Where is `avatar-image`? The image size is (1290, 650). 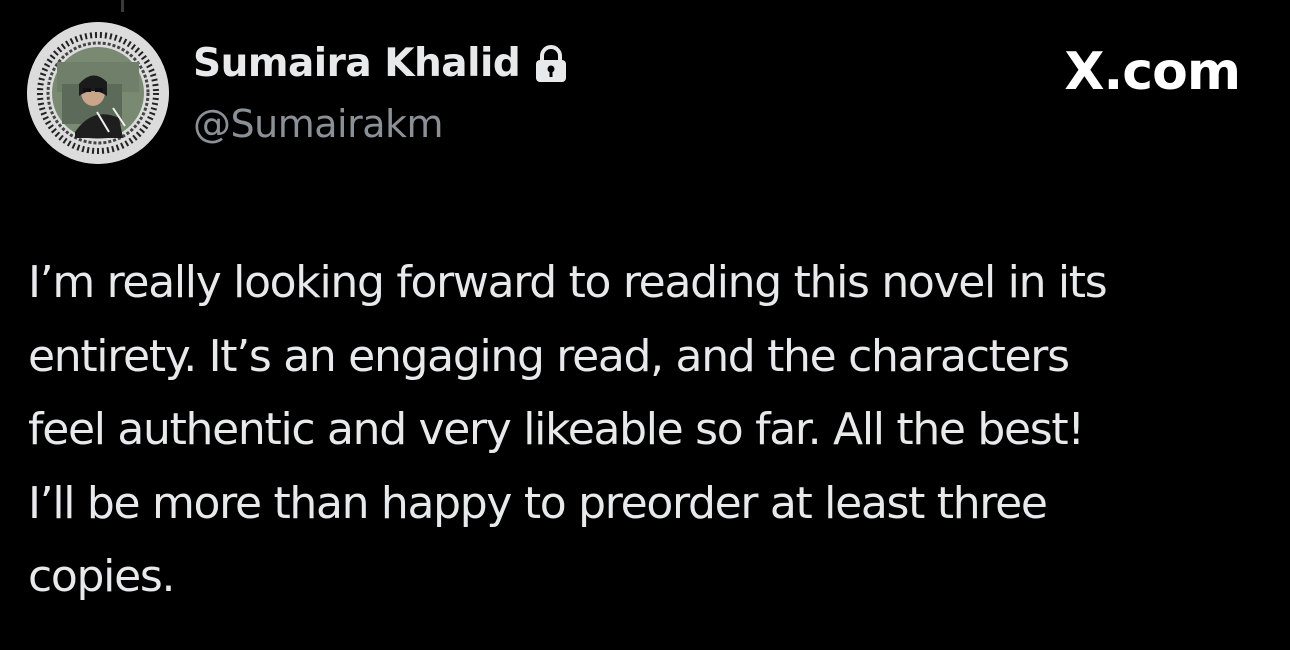
avatar-image is located at coordinates (98, 93).